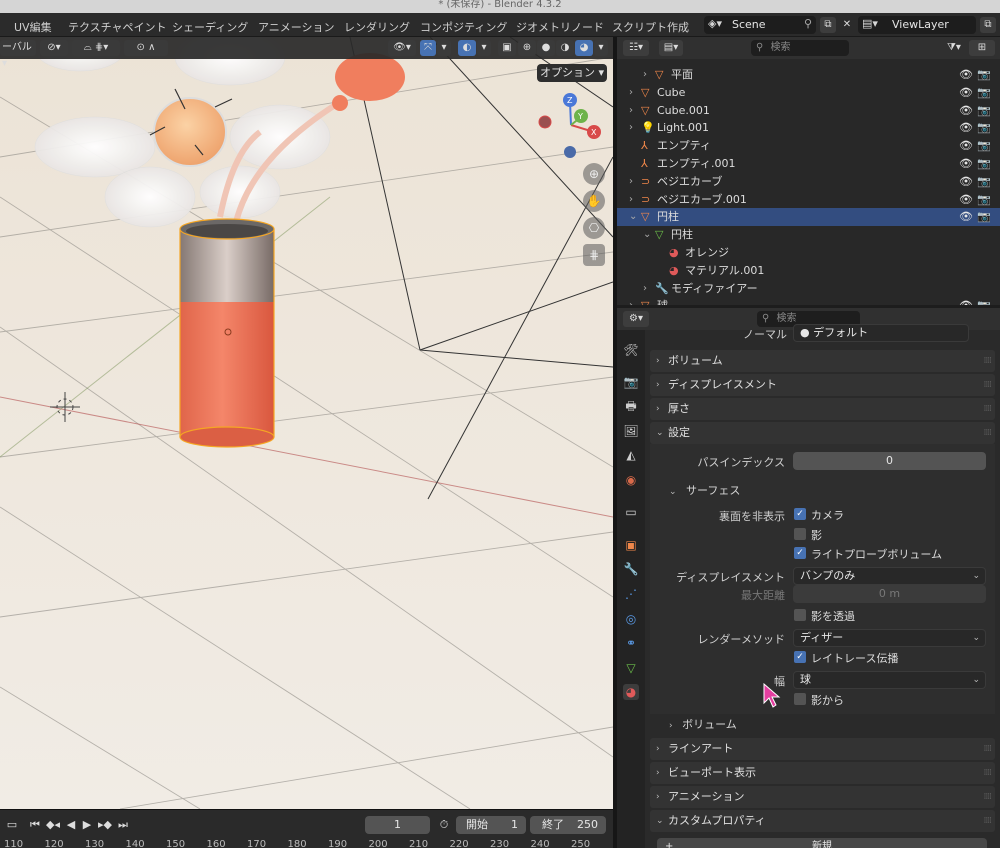 The image size is (1000, 848). I want to click on constraints-tab-icon: ⚭, so click(631, 643).